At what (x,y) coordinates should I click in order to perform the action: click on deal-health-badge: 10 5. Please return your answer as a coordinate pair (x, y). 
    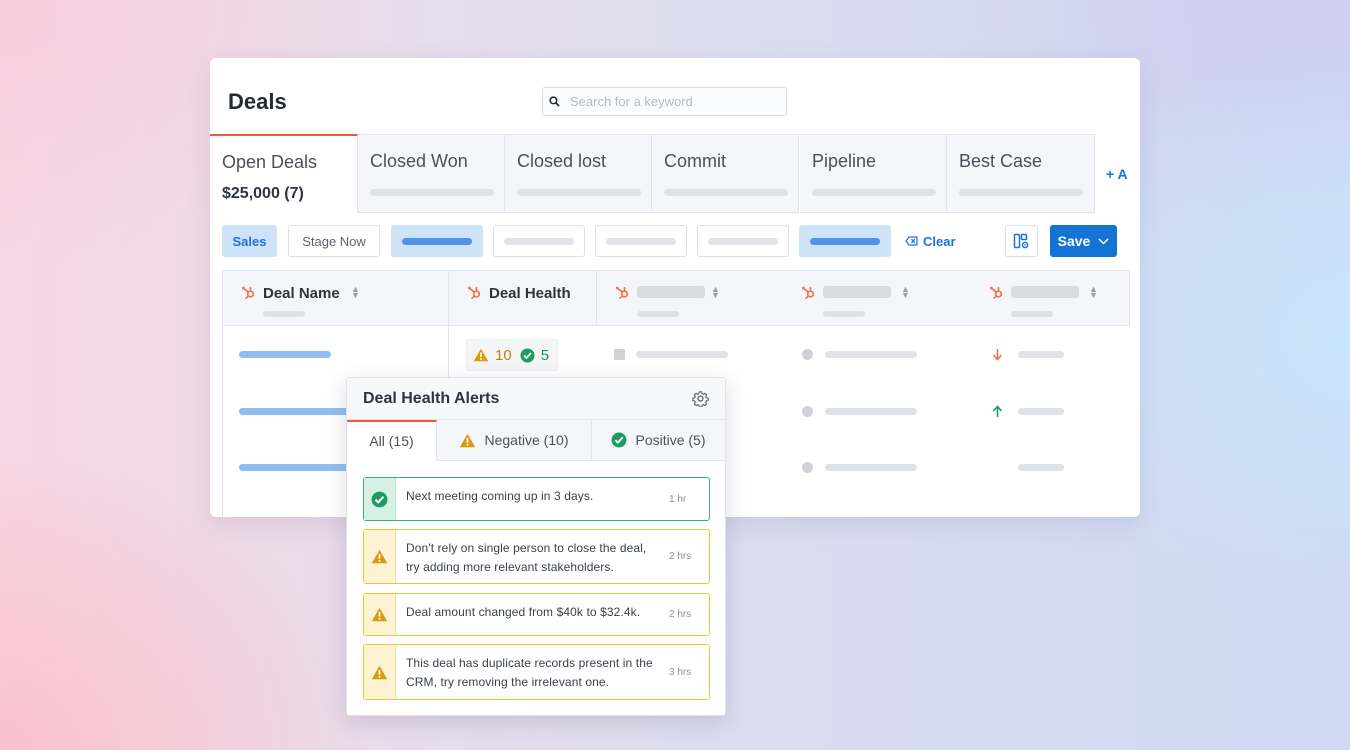
    Looking at the image, I should click on (512, 355).